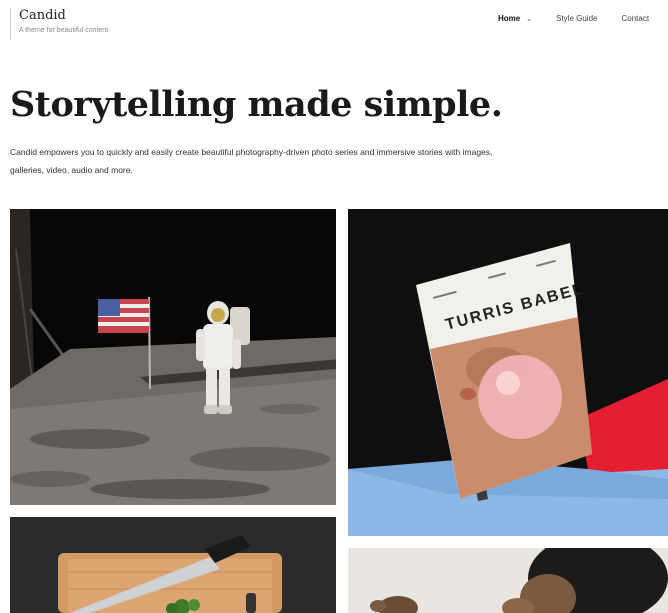 This screenshot has width=668, height=613. I want to click on brand: Candid A theme for beautiful content, so click(59, 24).